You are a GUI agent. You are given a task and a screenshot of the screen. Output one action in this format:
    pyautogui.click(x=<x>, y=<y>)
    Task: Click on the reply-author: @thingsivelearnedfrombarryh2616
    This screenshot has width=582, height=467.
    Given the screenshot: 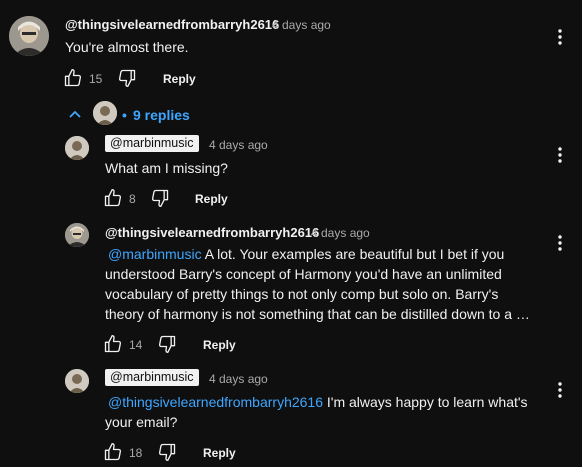 What is the action you would take?
    pyautogui.click(x=212, y=232)
    